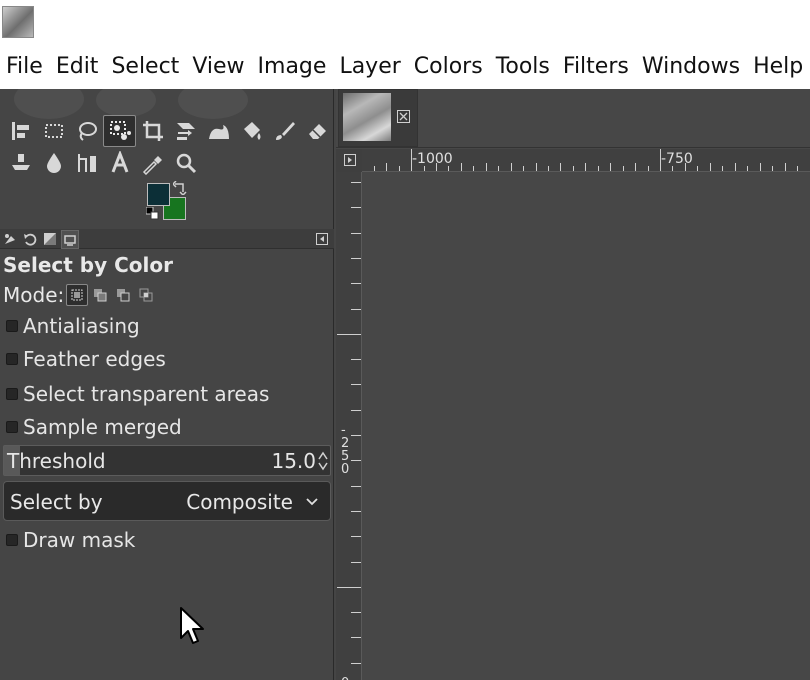  I want to click on menu-view: View, so click(218, 66).